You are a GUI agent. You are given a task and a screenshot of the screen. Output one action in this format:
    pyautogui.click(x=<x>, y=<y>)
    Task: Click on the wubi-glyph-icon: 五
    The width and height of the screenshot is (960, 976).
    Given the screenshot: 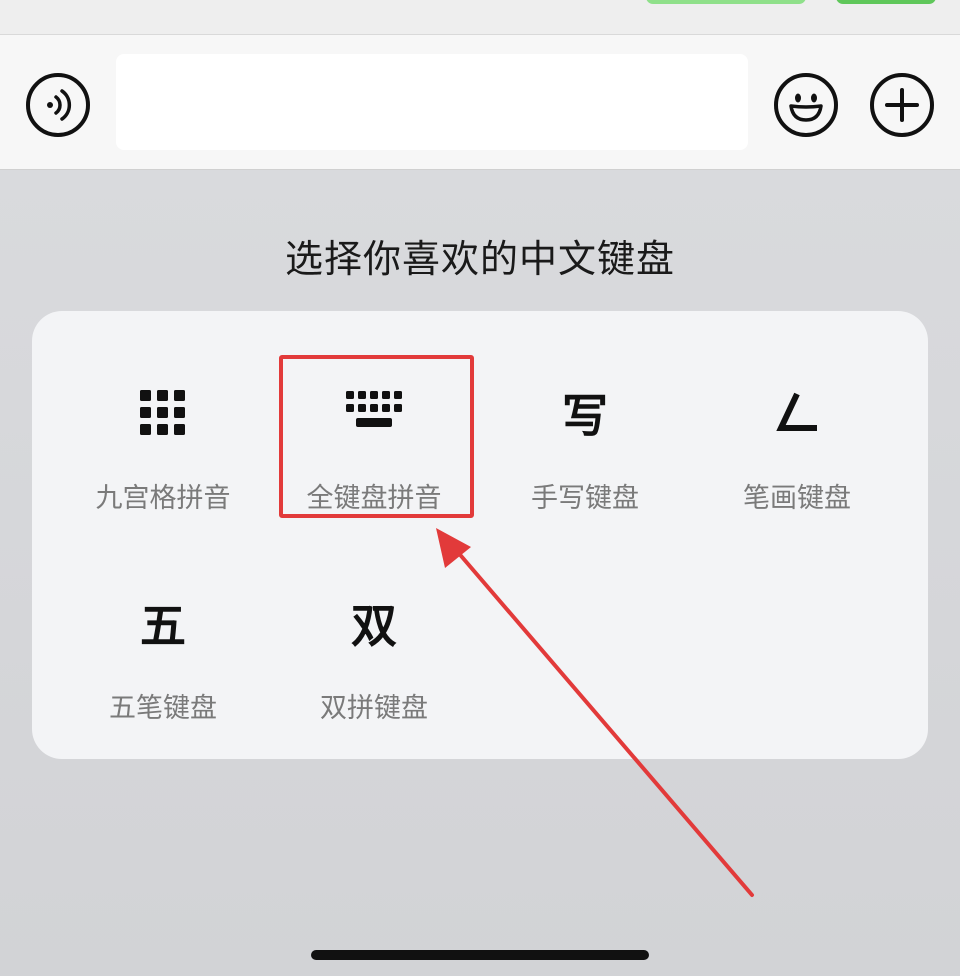 What is the action you would take?
    pyautogui.click(x=163, y=626)
    